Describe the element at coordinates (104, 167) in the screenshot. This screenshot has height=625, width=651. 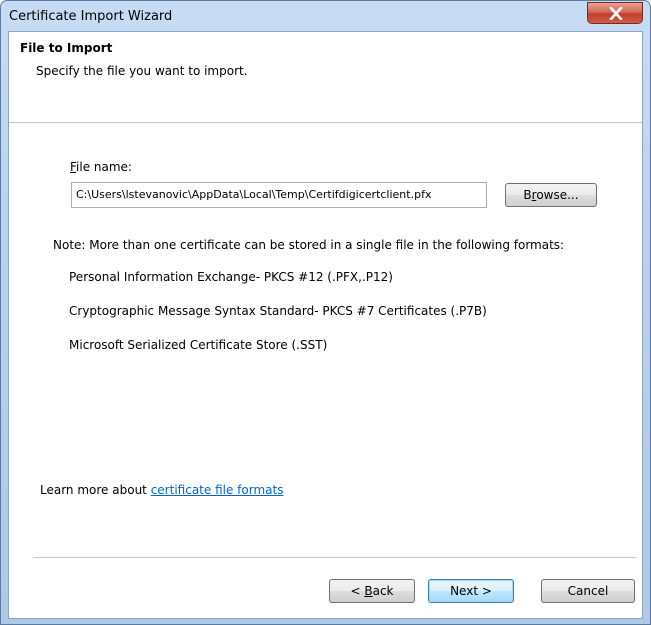
I see `file-label-text: ile name:` at that location.